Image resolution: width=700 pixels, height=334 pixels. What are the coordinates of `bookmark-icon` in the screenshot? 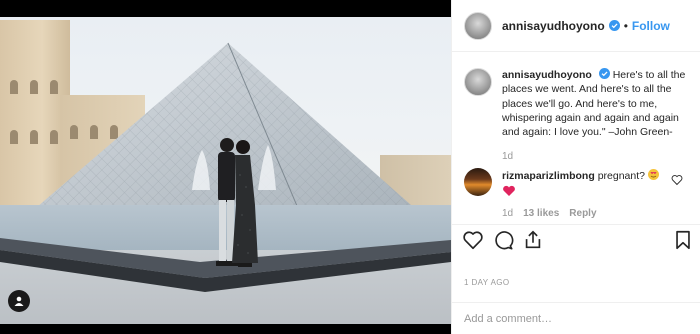 It's located at (683, 240).